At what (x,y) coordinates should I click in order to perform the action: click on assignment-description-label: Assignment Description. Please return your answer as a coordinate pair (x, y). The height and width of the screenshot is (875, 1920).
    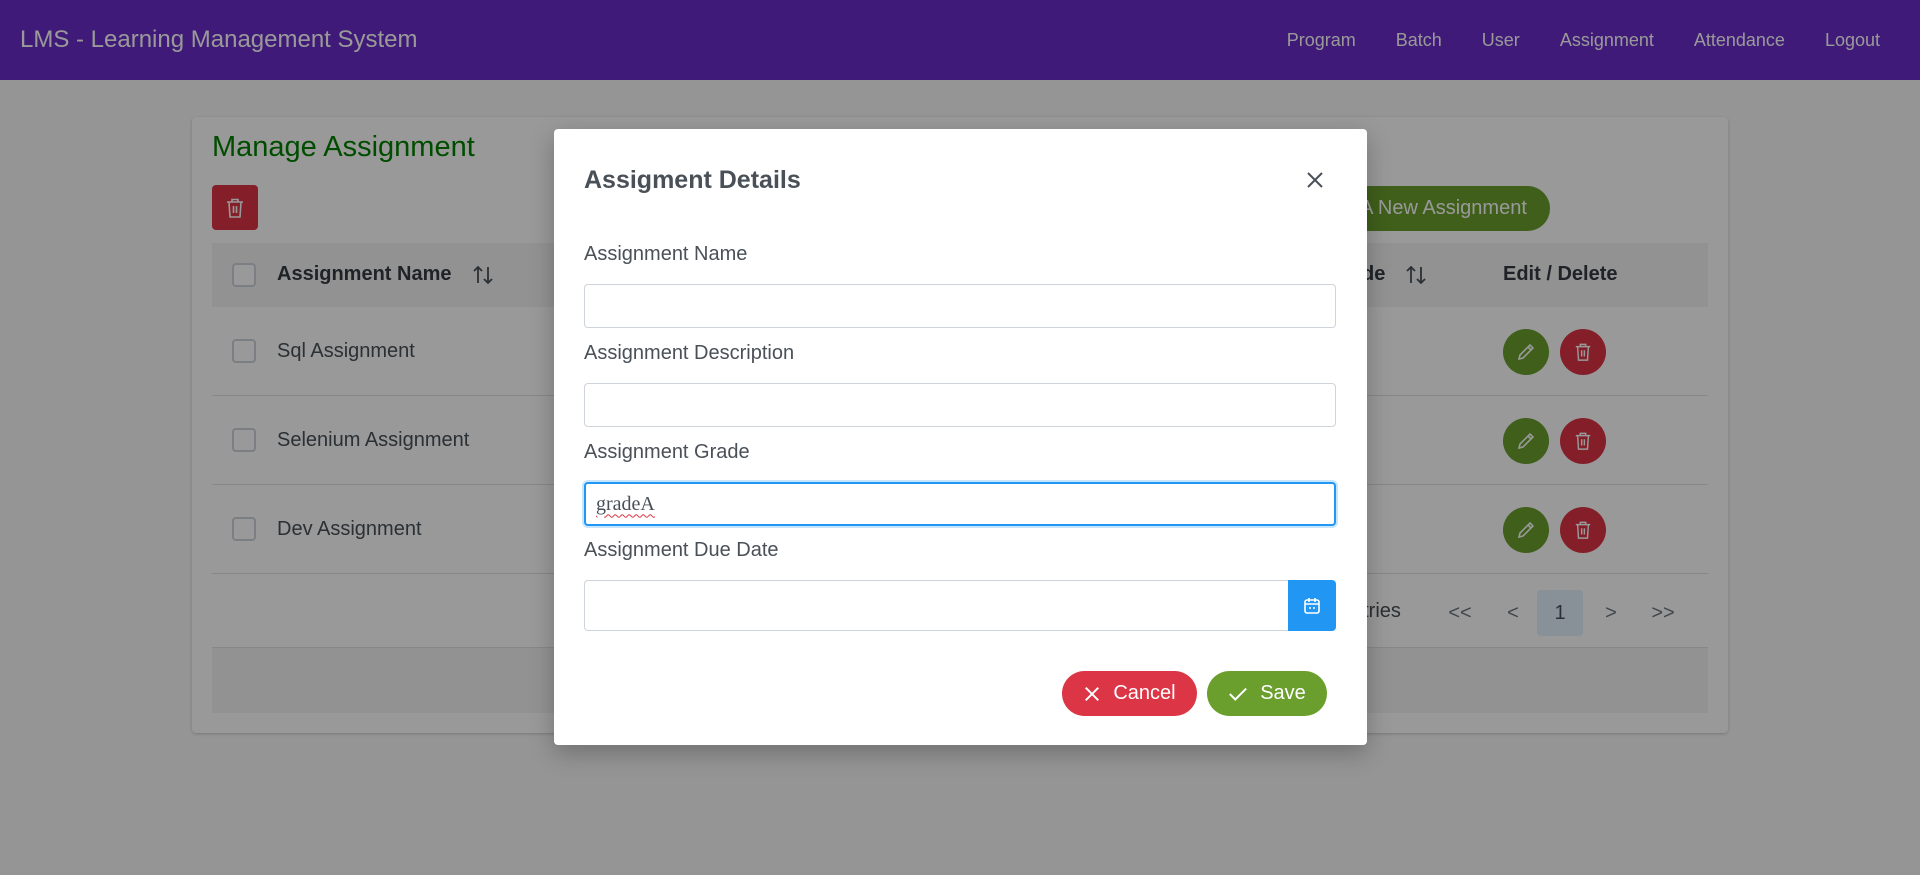
    Looking at the image, I should click on (689, 353).